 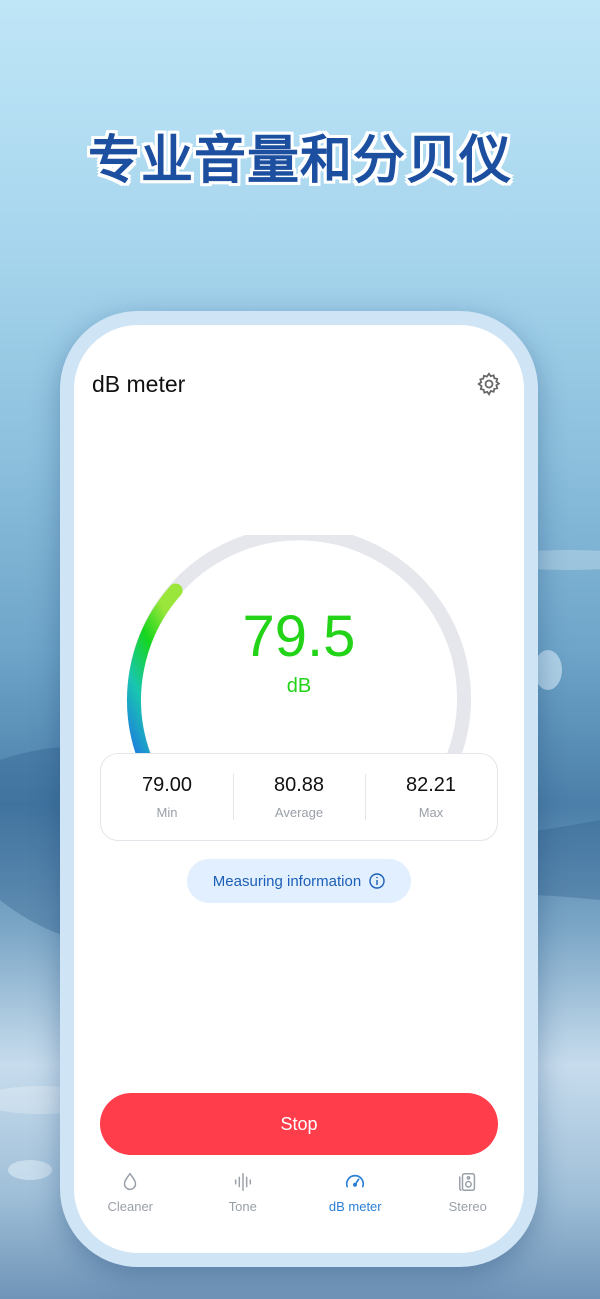 I want to click on tab-tone: Tone, so click(x=243, y=1201).